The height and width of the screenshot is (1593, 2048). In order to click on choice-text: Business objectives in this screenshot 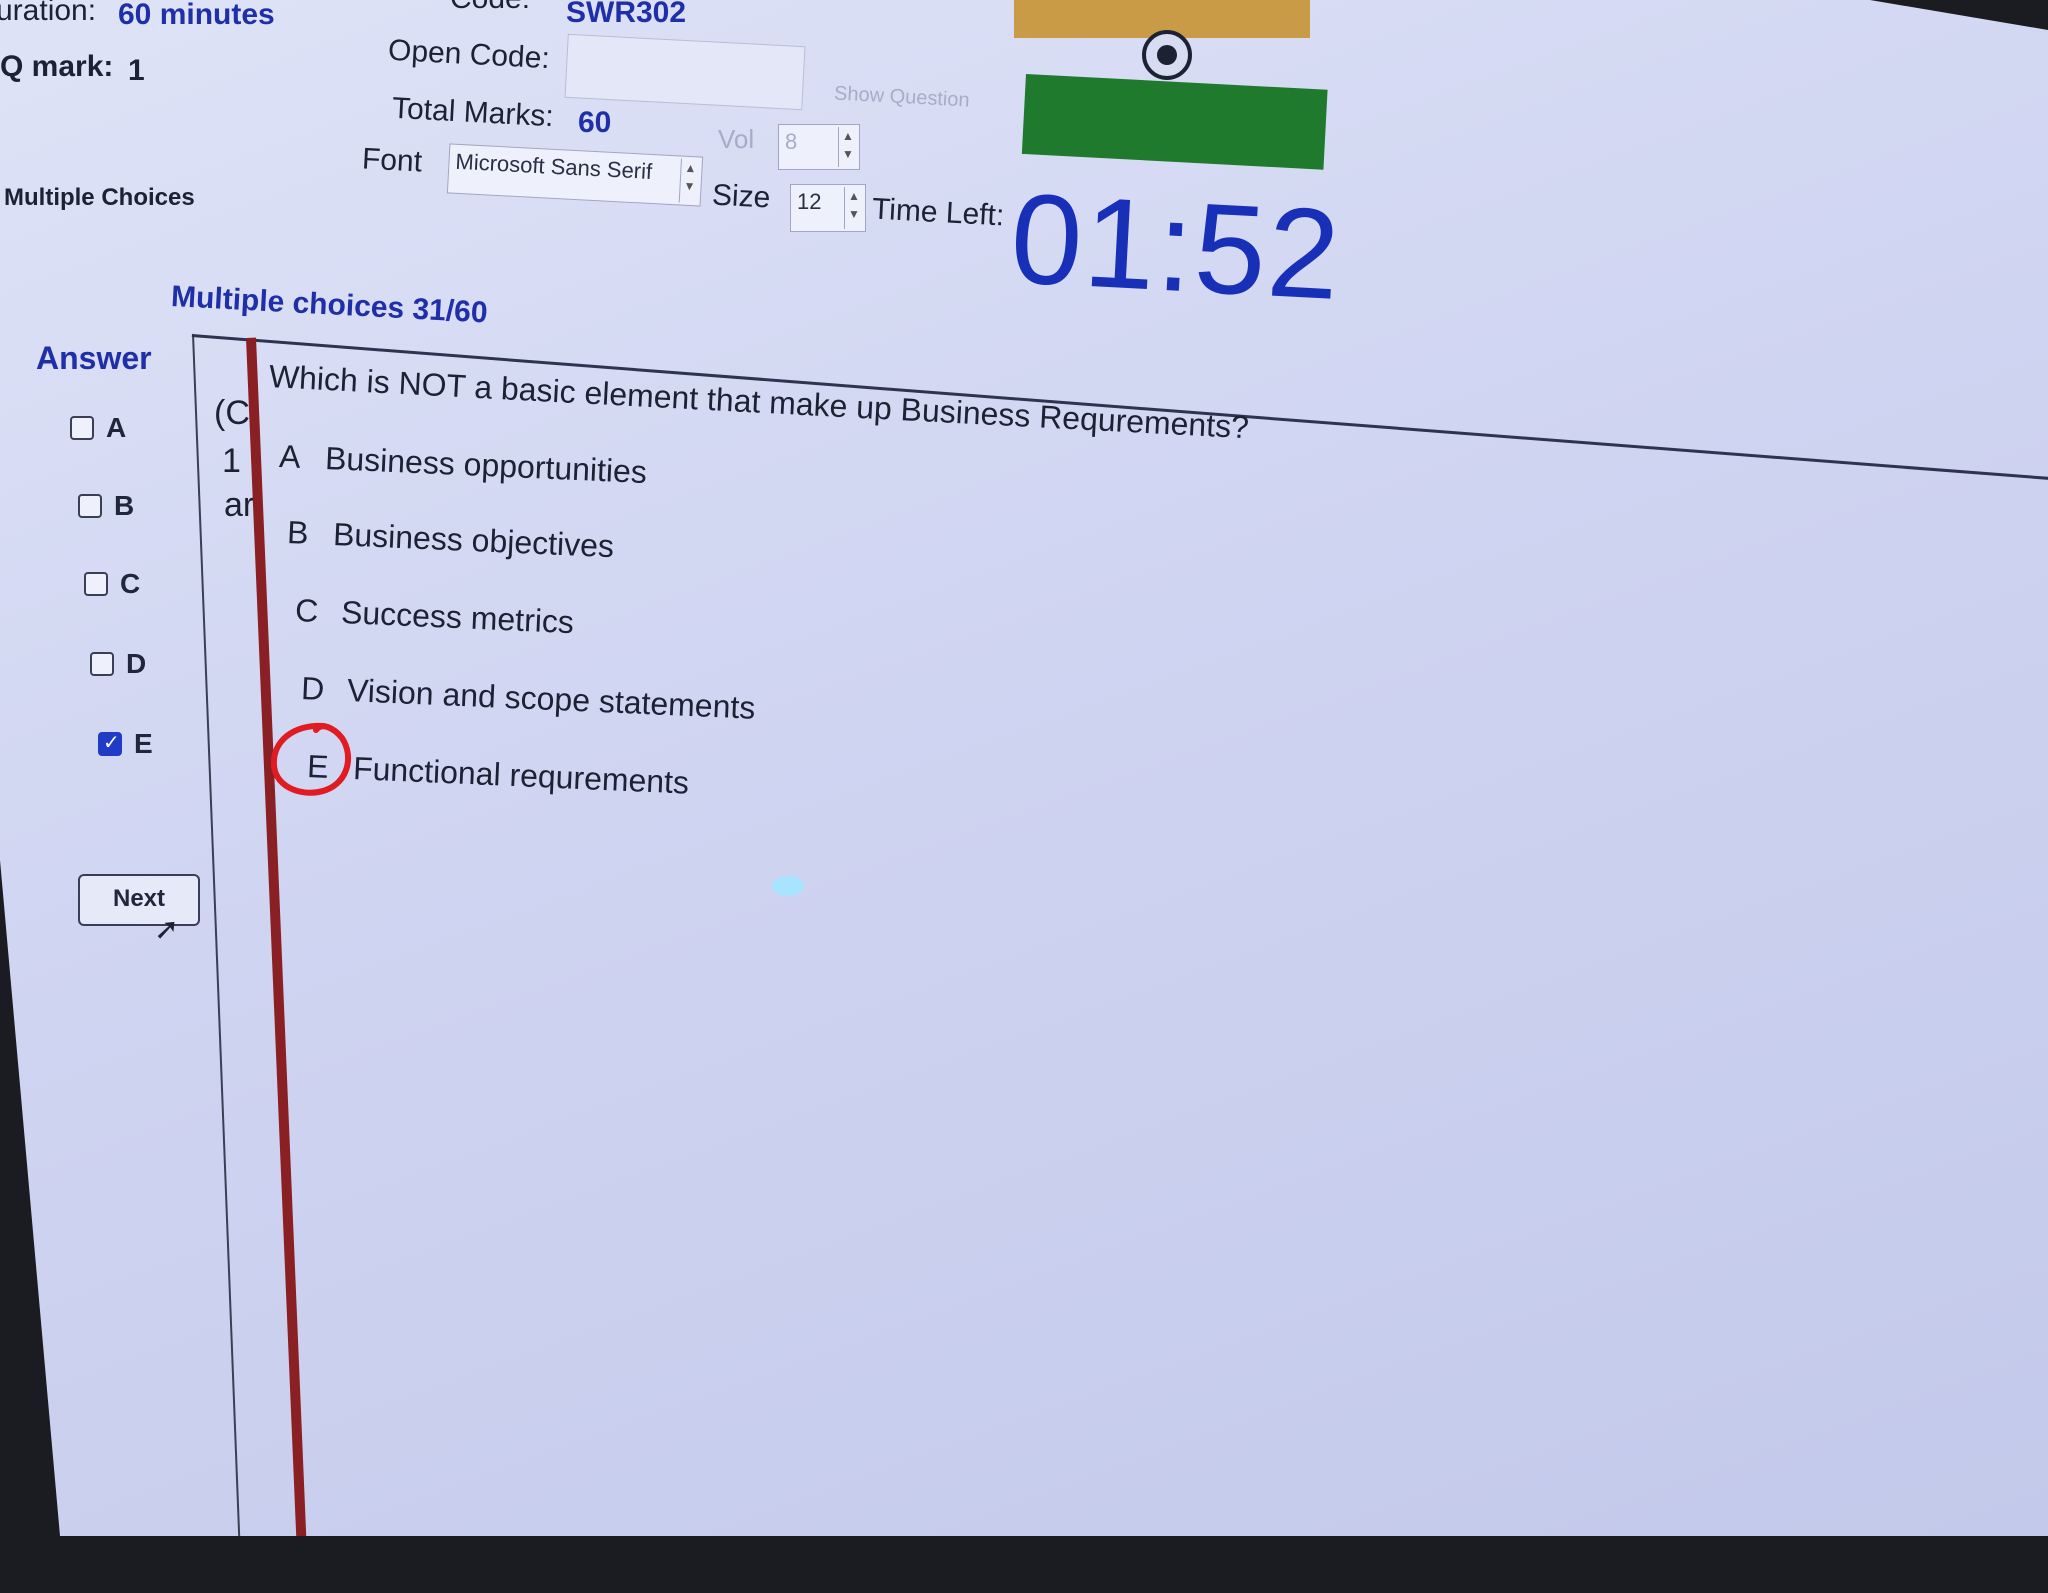, I will do `click(473, 540)`.